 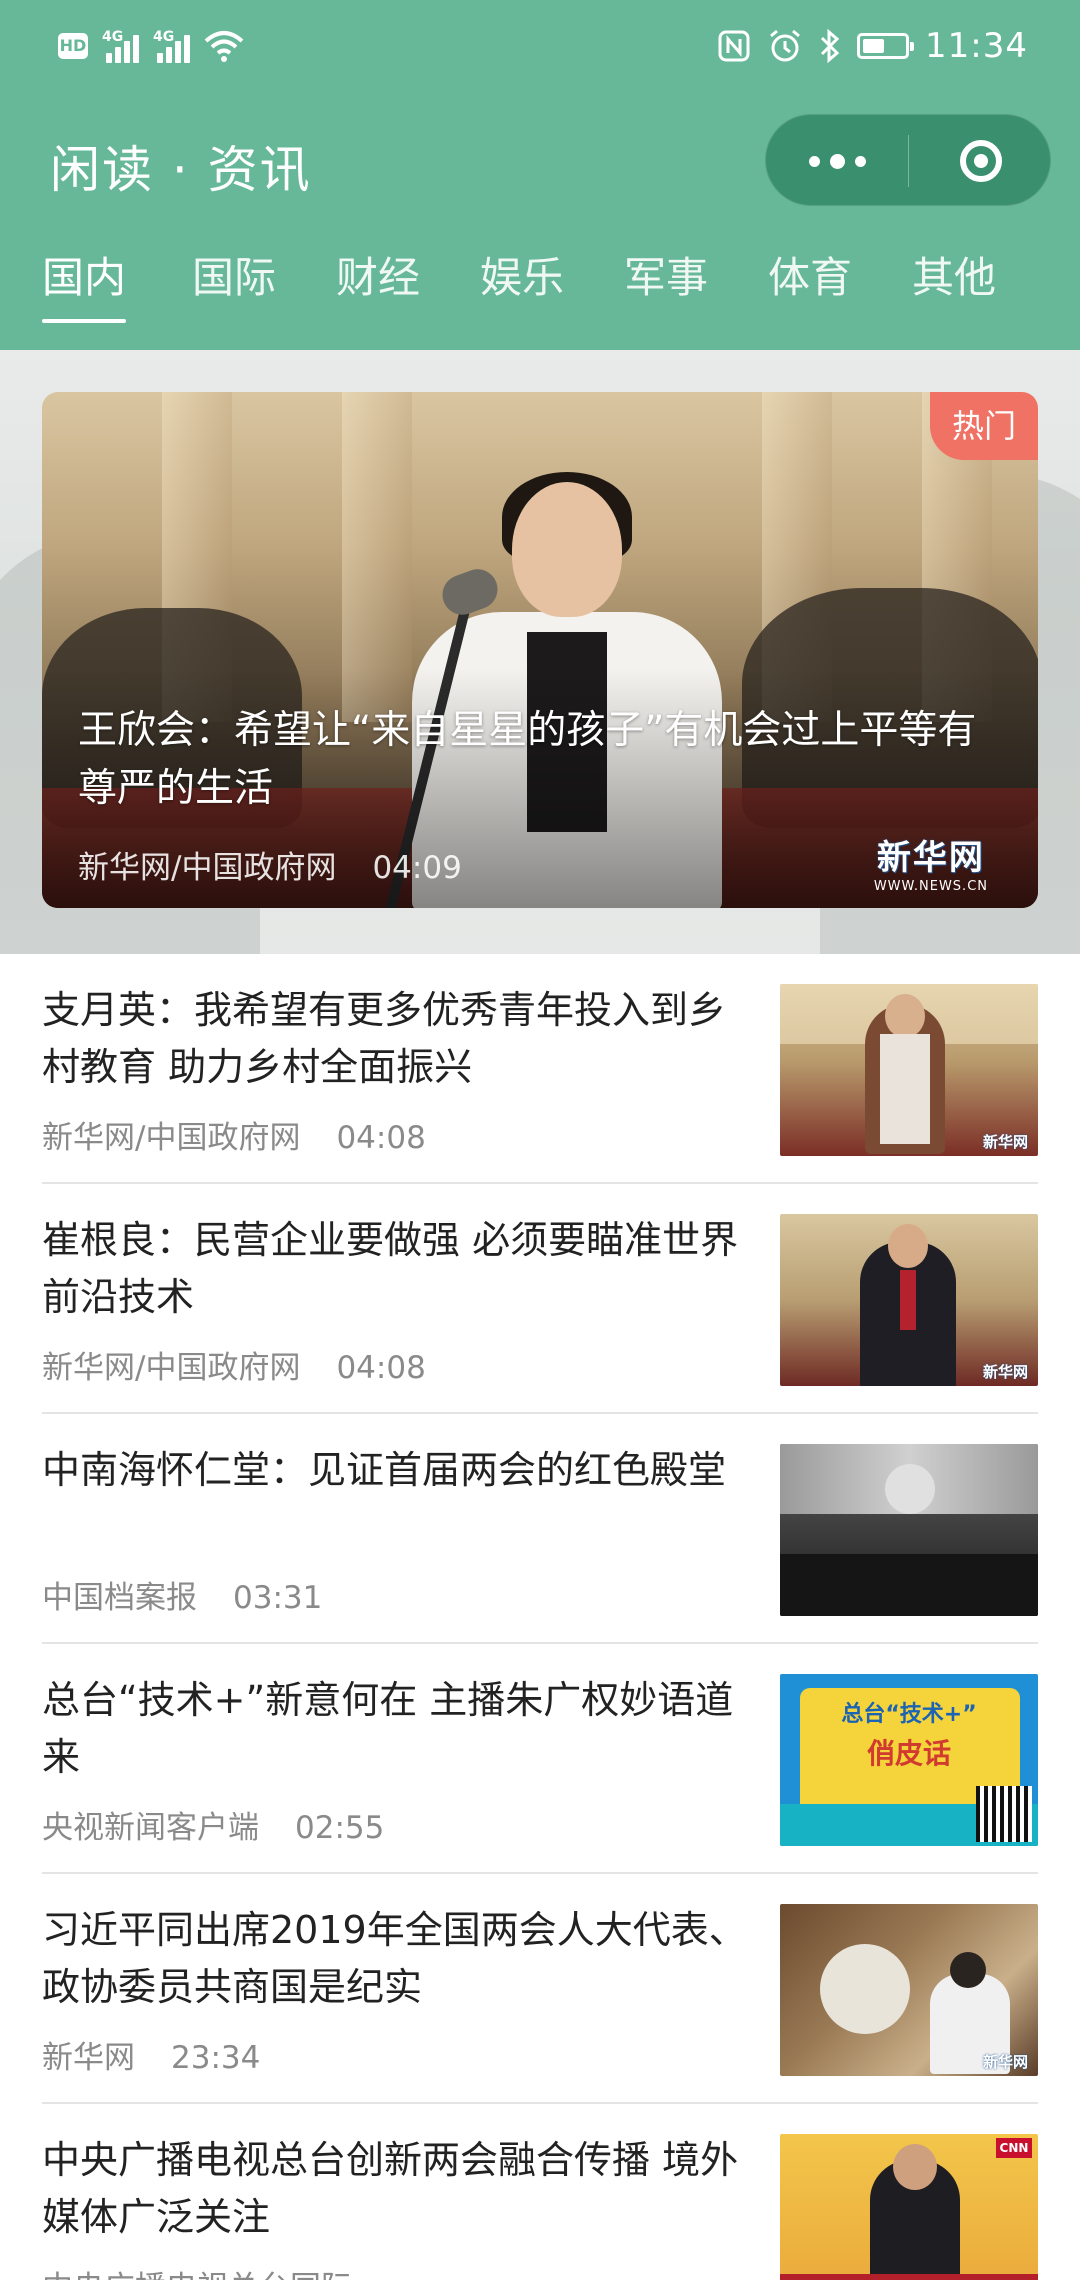 I want to click on news-title: 总台“技术+”新意何在 主播朱广权妙语道来, so click(x=388, y=1728).